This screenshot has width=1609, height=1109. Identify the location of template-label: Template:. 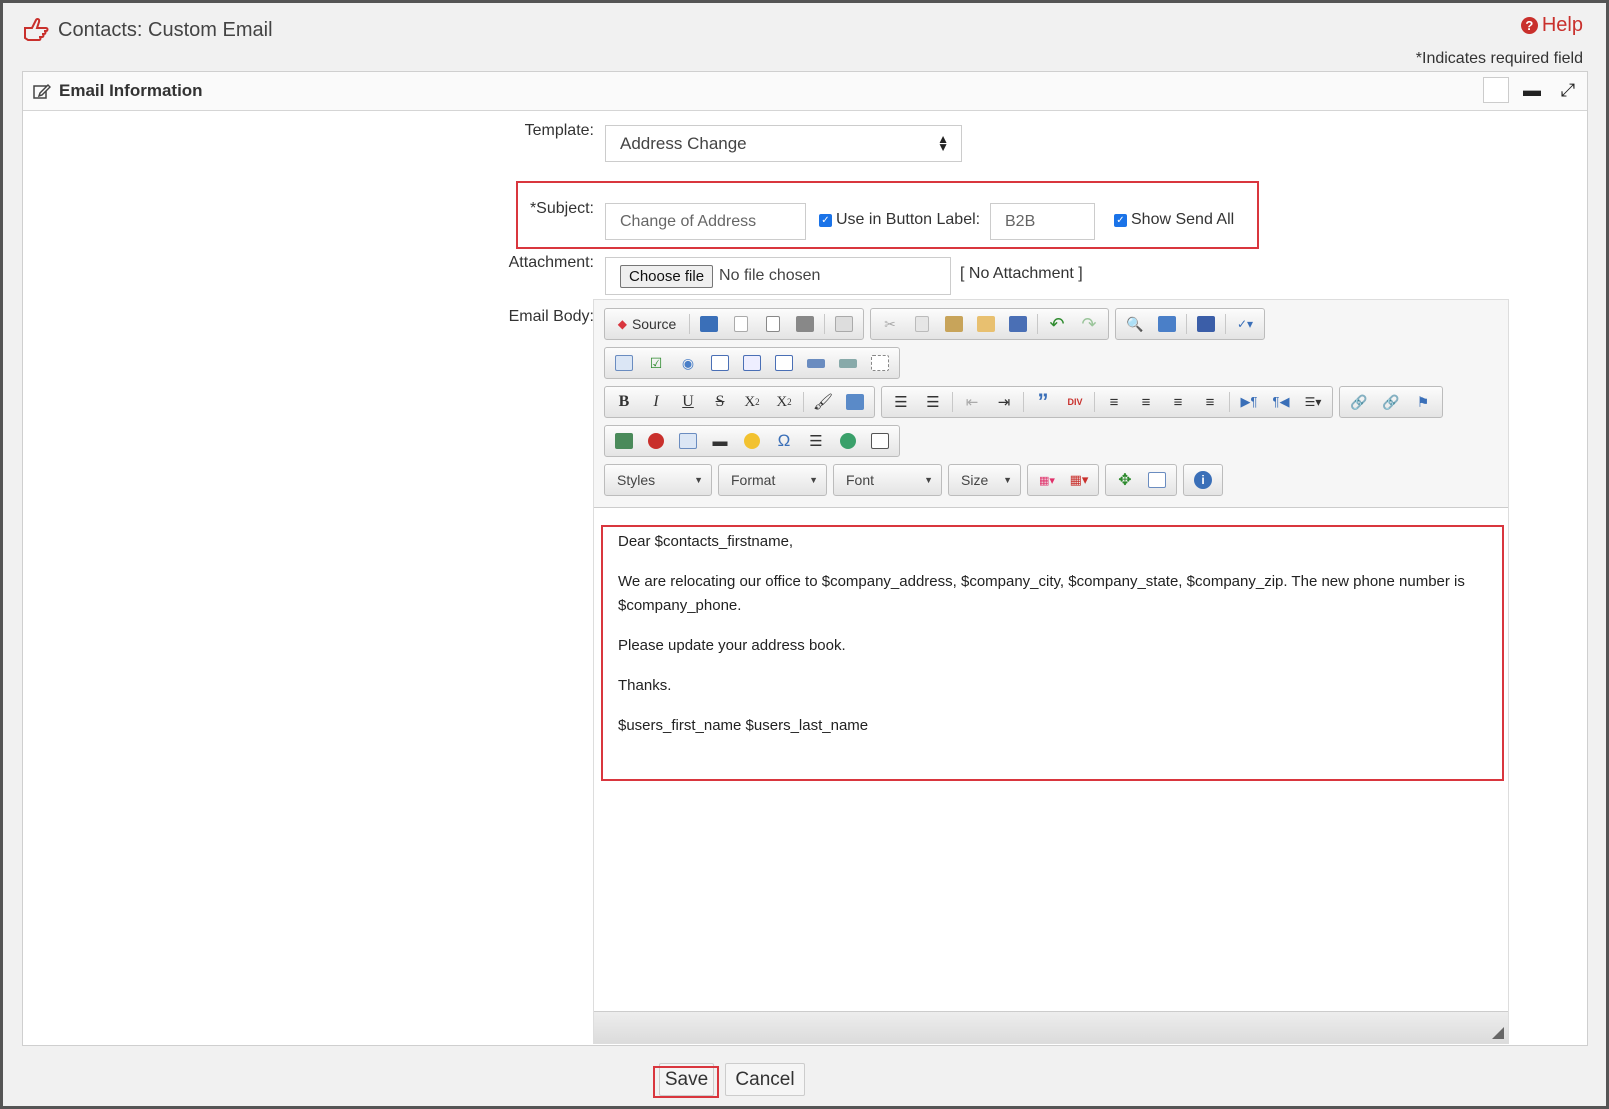
(559, 130).